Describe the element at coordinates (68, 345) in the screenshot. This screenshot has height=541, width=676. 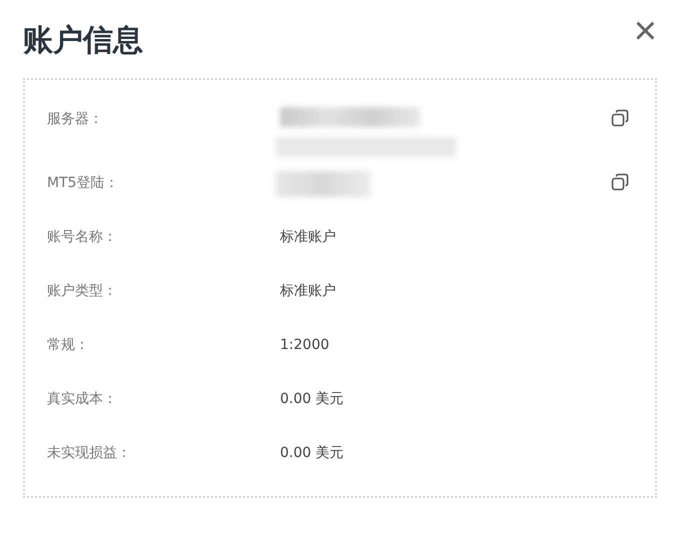
I see `field-label: 常规：` at that location.